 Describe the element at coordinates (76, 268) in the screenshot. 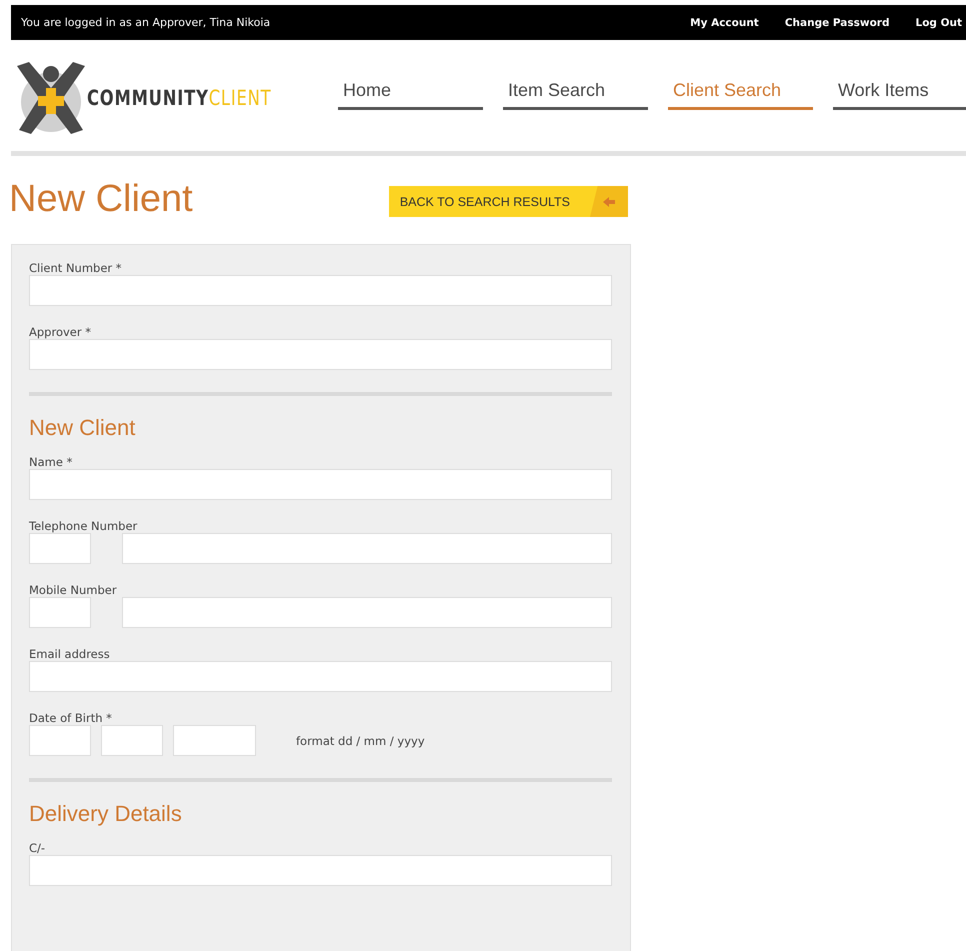

I see `field-label: Client Number *` at that location.